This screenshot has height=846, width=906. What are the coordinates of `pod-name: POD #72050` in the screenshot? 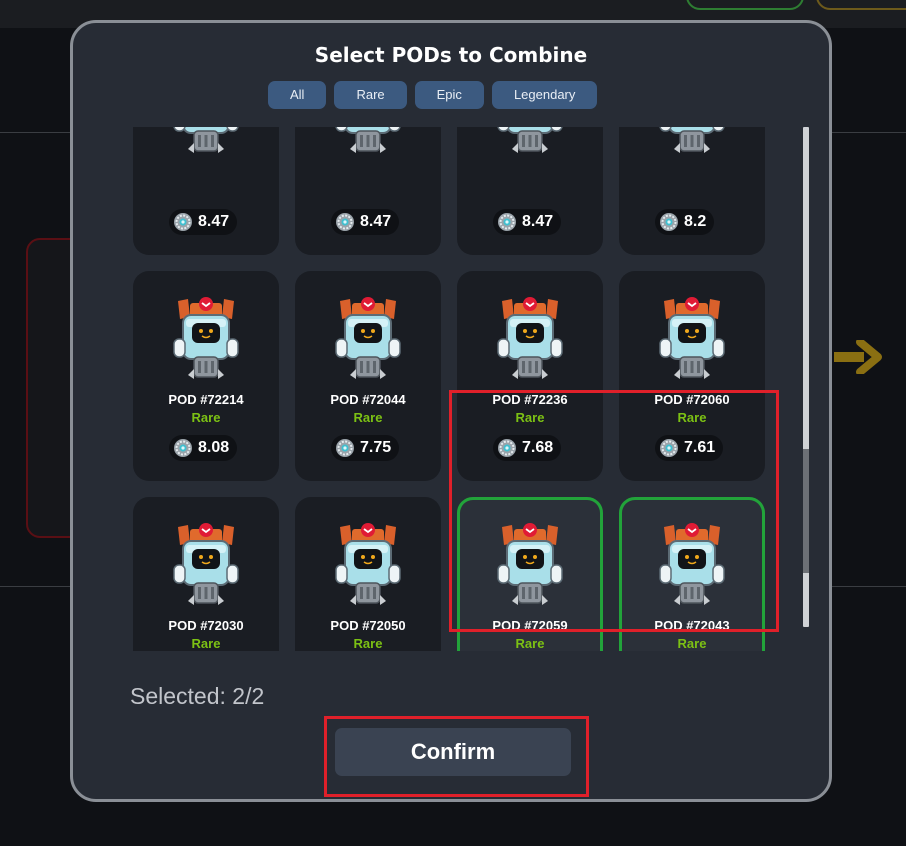 It's located at (368, 625).